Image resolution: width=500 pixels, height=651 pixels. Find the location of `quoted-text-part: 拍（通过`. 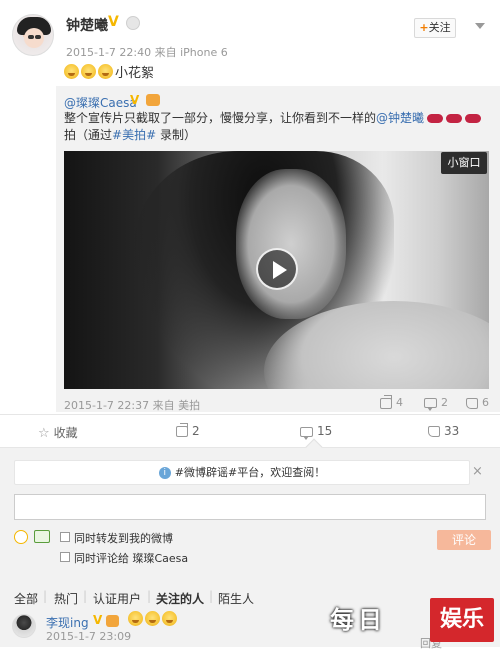

quoted-text-part: 拍（通过 is located at coordinates (88, 135).